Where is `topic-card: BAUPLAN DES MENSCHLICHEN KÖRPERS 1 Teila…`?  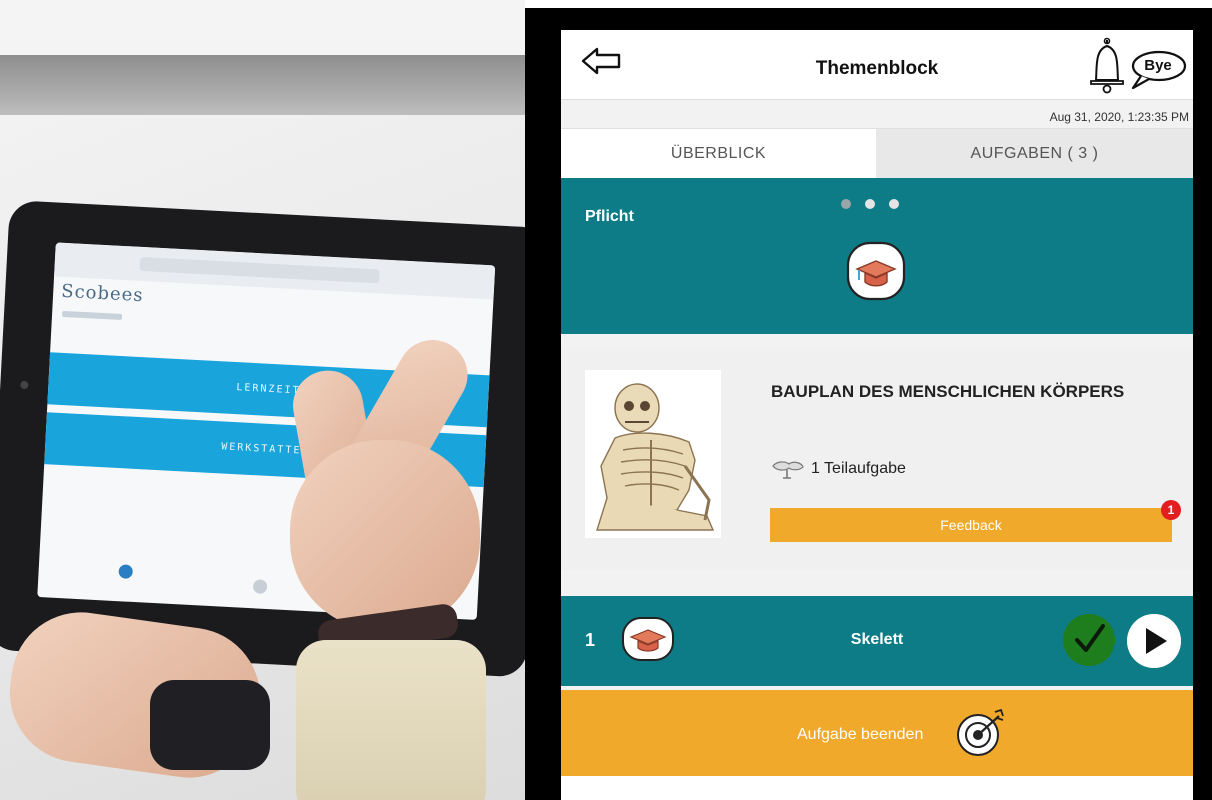
topic-card: BAUPLAN DES MENSCHLICHEN KÖRPERS 1 Teila… is located at coordinates (877, 459).